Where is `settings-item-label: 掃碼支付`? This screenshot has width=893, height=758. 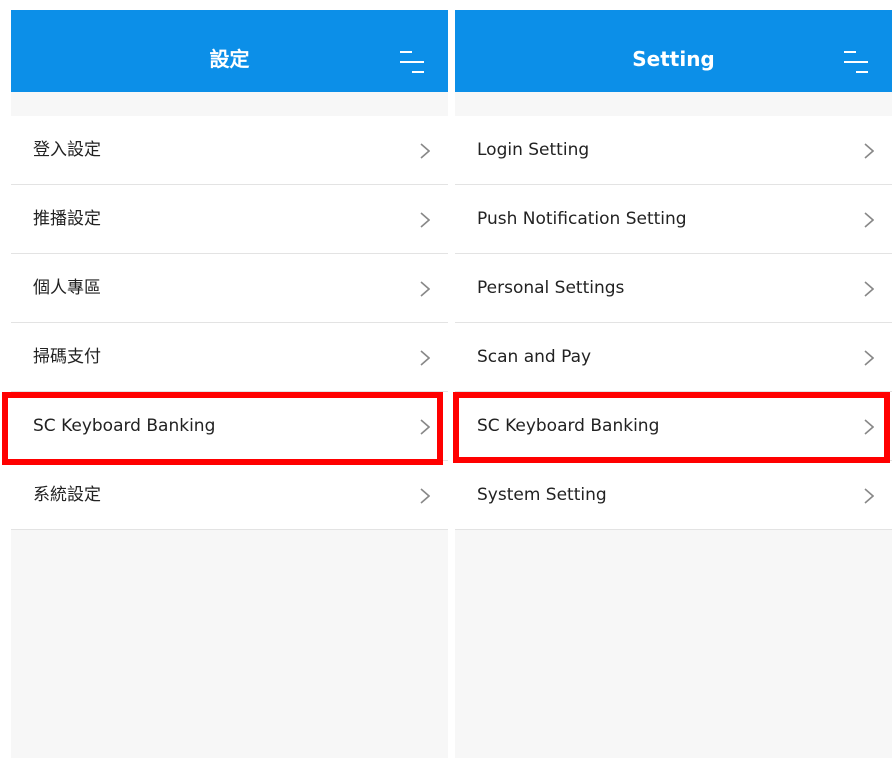
settings-item-label: 掃碼支付 is located at coordinates (67, 357).